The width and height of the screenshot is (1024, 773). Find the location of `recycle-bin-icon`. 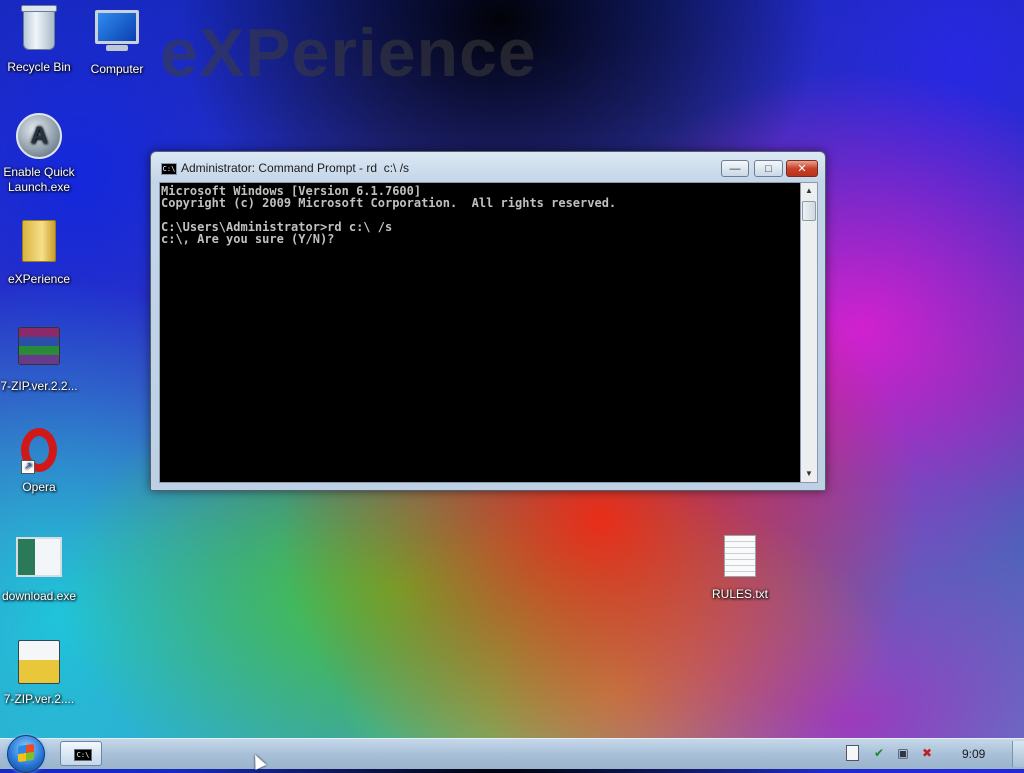

recycle-bin-icon is located at coordinates (39, 27).